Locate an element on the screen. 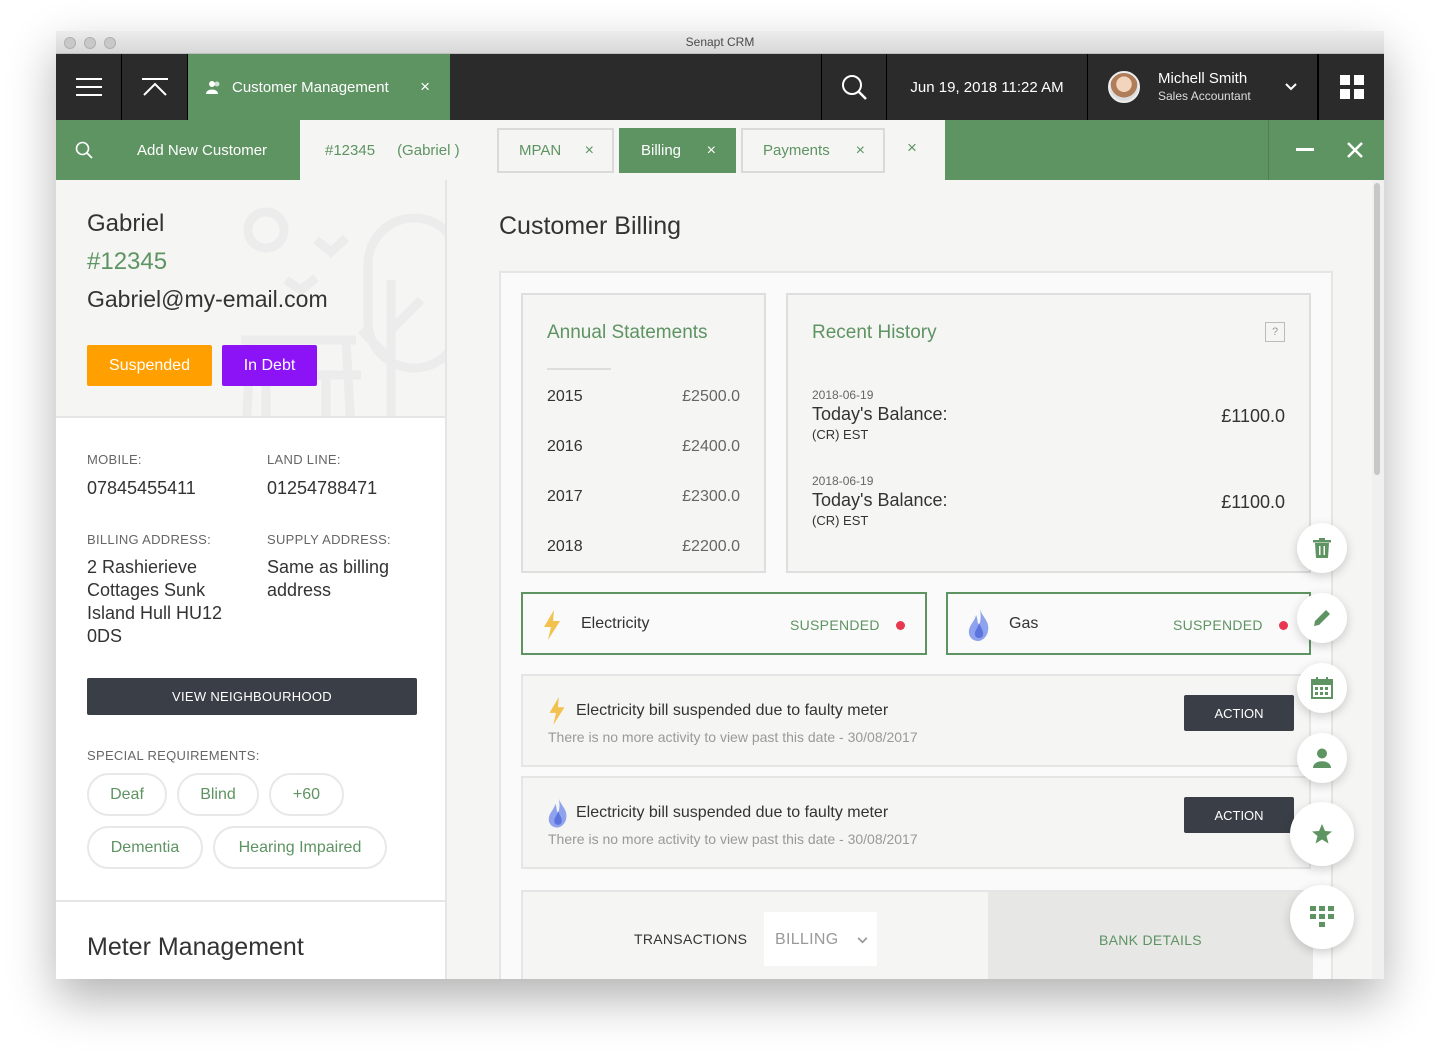  billing-address-line: 2 Rashierieve is located at coordinates (142, 567).